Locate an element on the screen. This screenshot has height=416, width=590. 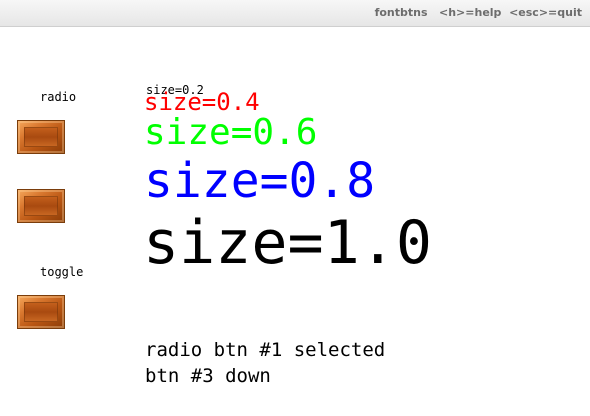
status-line-2: btn #3 down is located at coordinates (208, 376).